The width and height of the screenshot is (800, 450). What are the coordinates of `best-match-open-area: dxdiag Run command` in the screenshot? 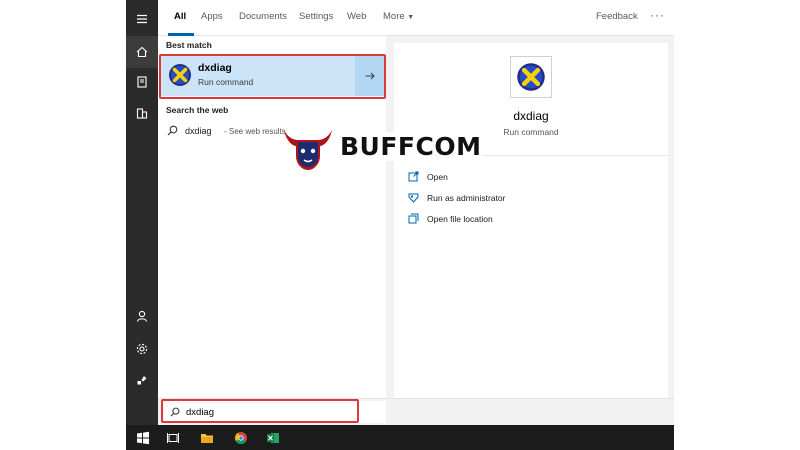 It's located at (257, 75).